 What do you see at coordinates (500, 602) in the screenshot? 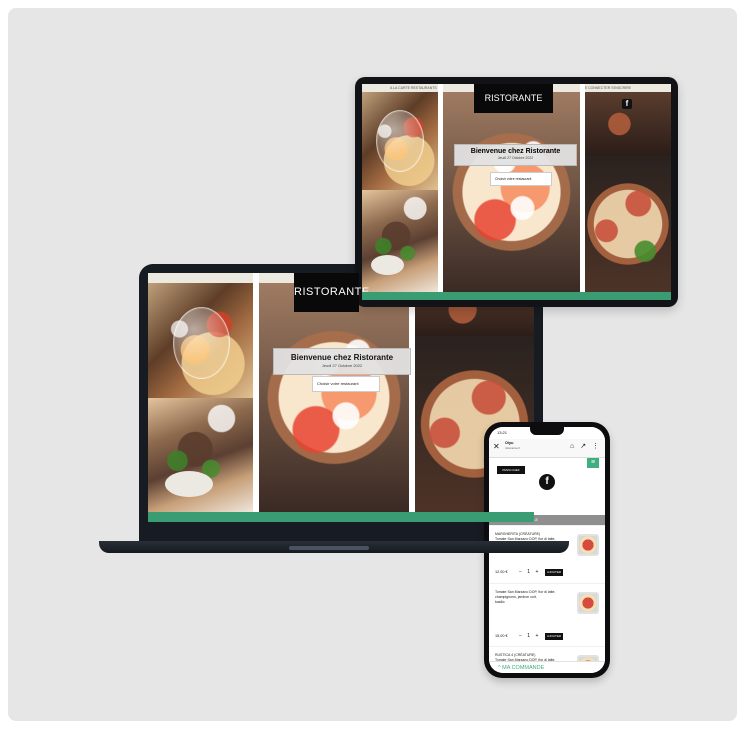
I see `menu-item-line: basilic` at bounding box center [500, 602].